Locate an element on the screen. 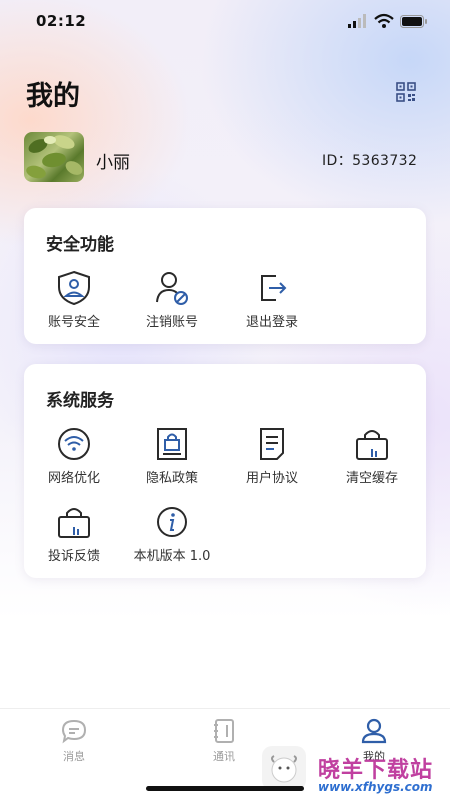  account-security-item: 账号安全 is located at coordinates (74, 300).